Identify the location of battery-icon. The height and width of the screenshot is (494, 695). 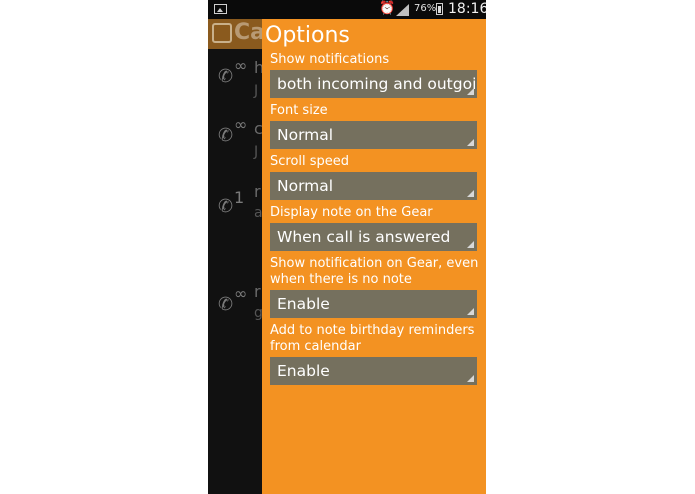
(439, 9).